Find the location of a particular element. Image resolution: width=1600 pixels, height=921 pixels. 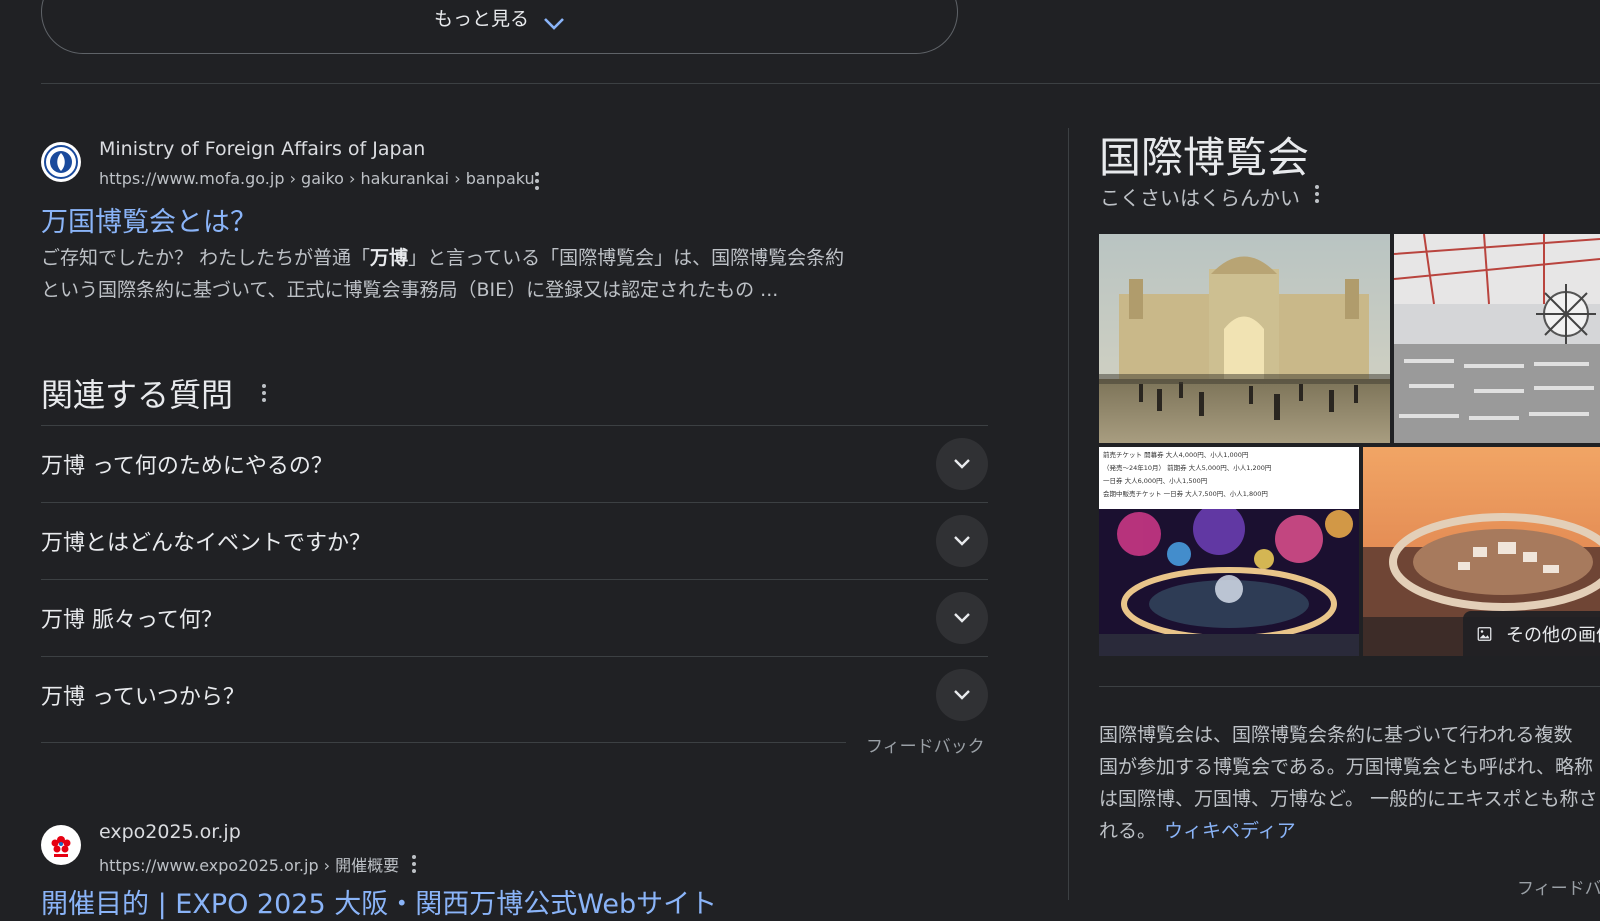

knowledge-panel-options-icon is located at coordinates (1317, 194).